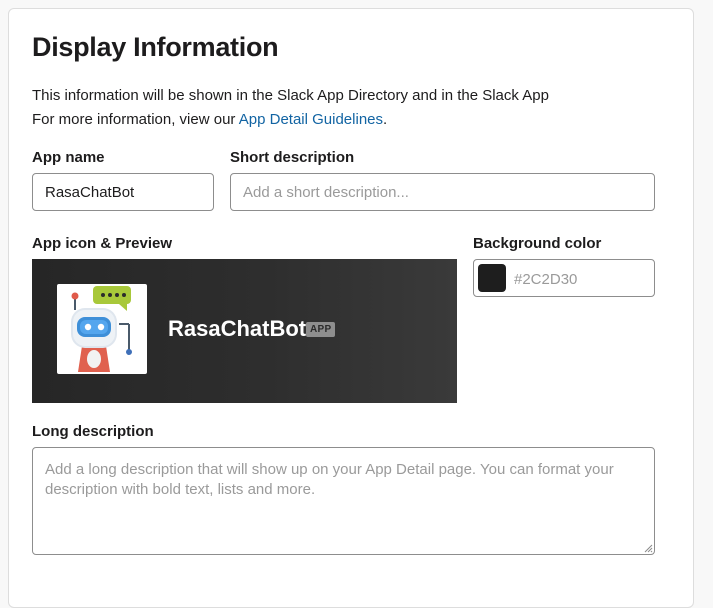 This screenshot has width=713, height=608. What do you see at coordinates (311, 119) in the screenshot?
I see `app-detail-guidelines-link: App Detail Guidelines` at bounding box center [311, 119].